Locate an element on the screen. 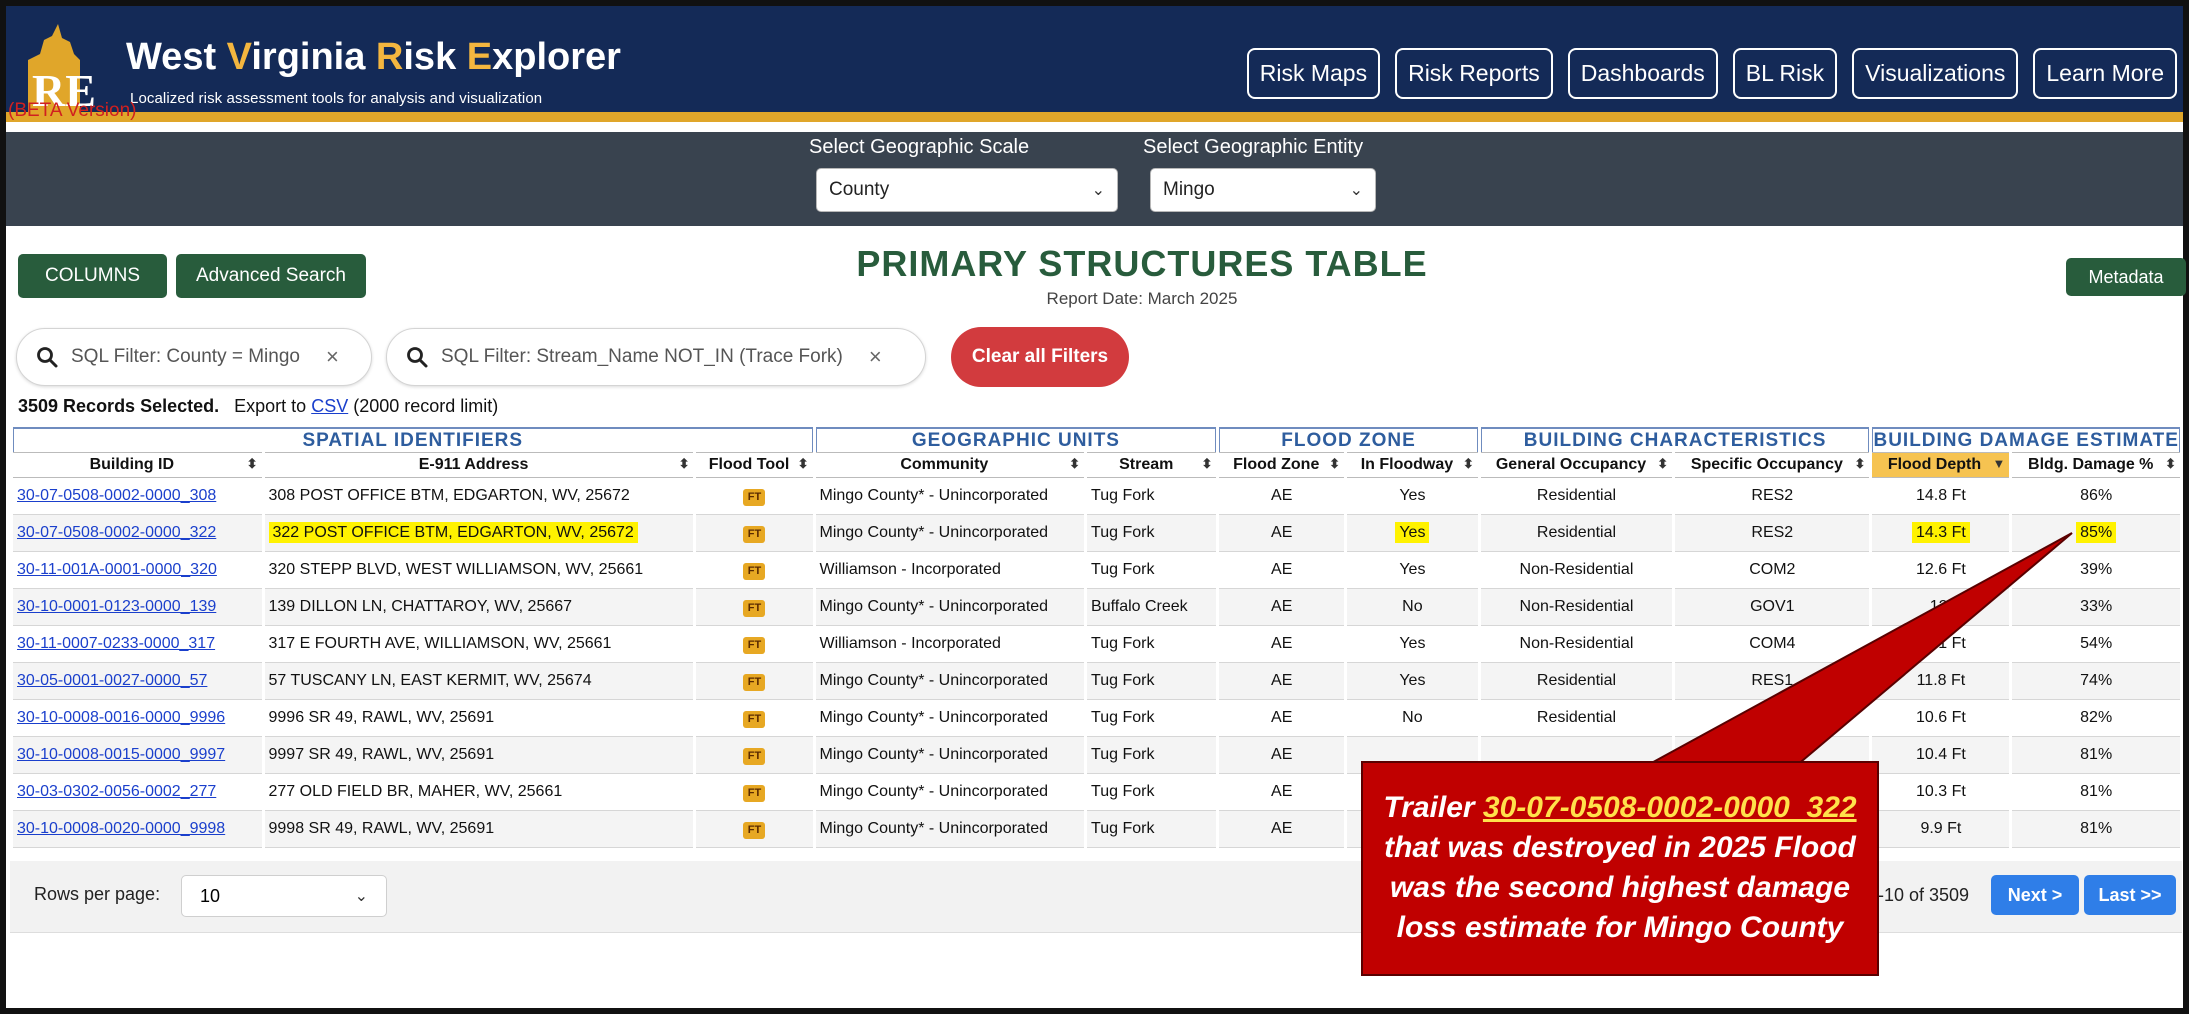  callout-prefix: Trailer is located at coordinates (1429, 807).